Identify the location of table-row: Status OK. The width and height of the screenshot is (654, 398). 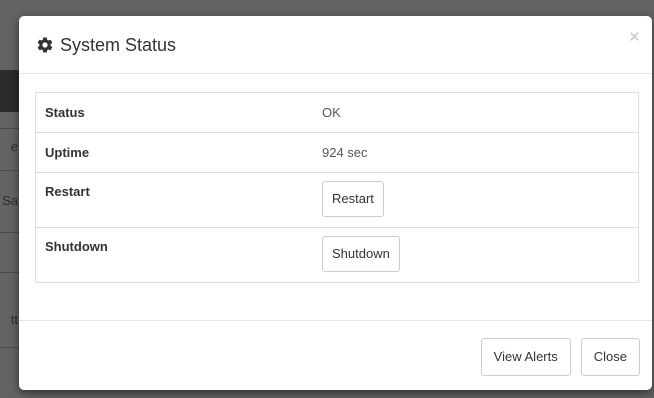
(337, 112).